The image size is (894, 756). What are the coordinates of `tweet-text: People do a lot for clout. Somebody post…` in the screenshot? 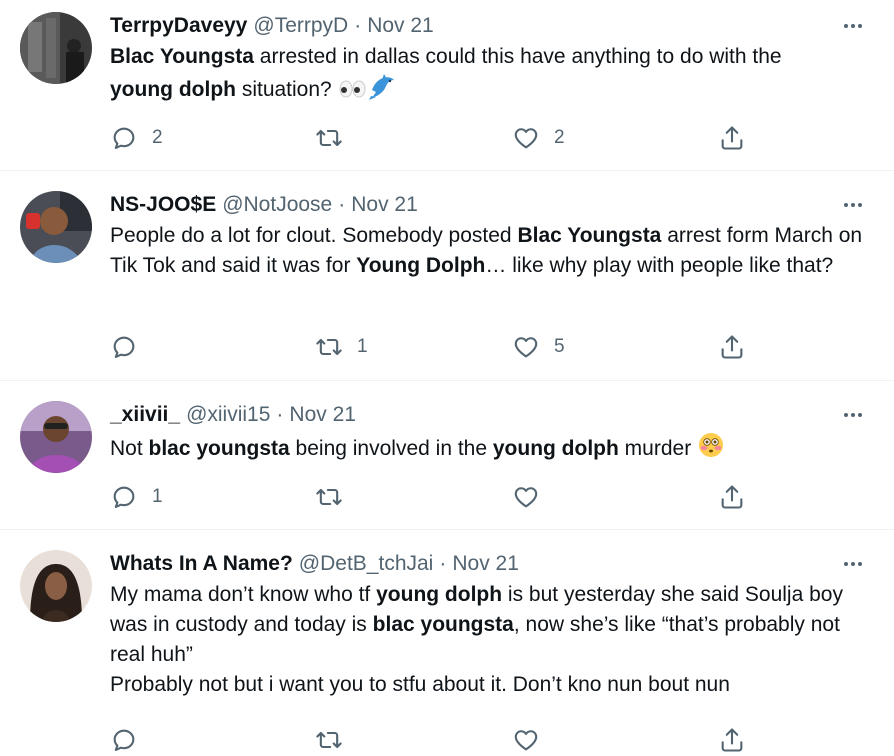 It's located at (492, 251).